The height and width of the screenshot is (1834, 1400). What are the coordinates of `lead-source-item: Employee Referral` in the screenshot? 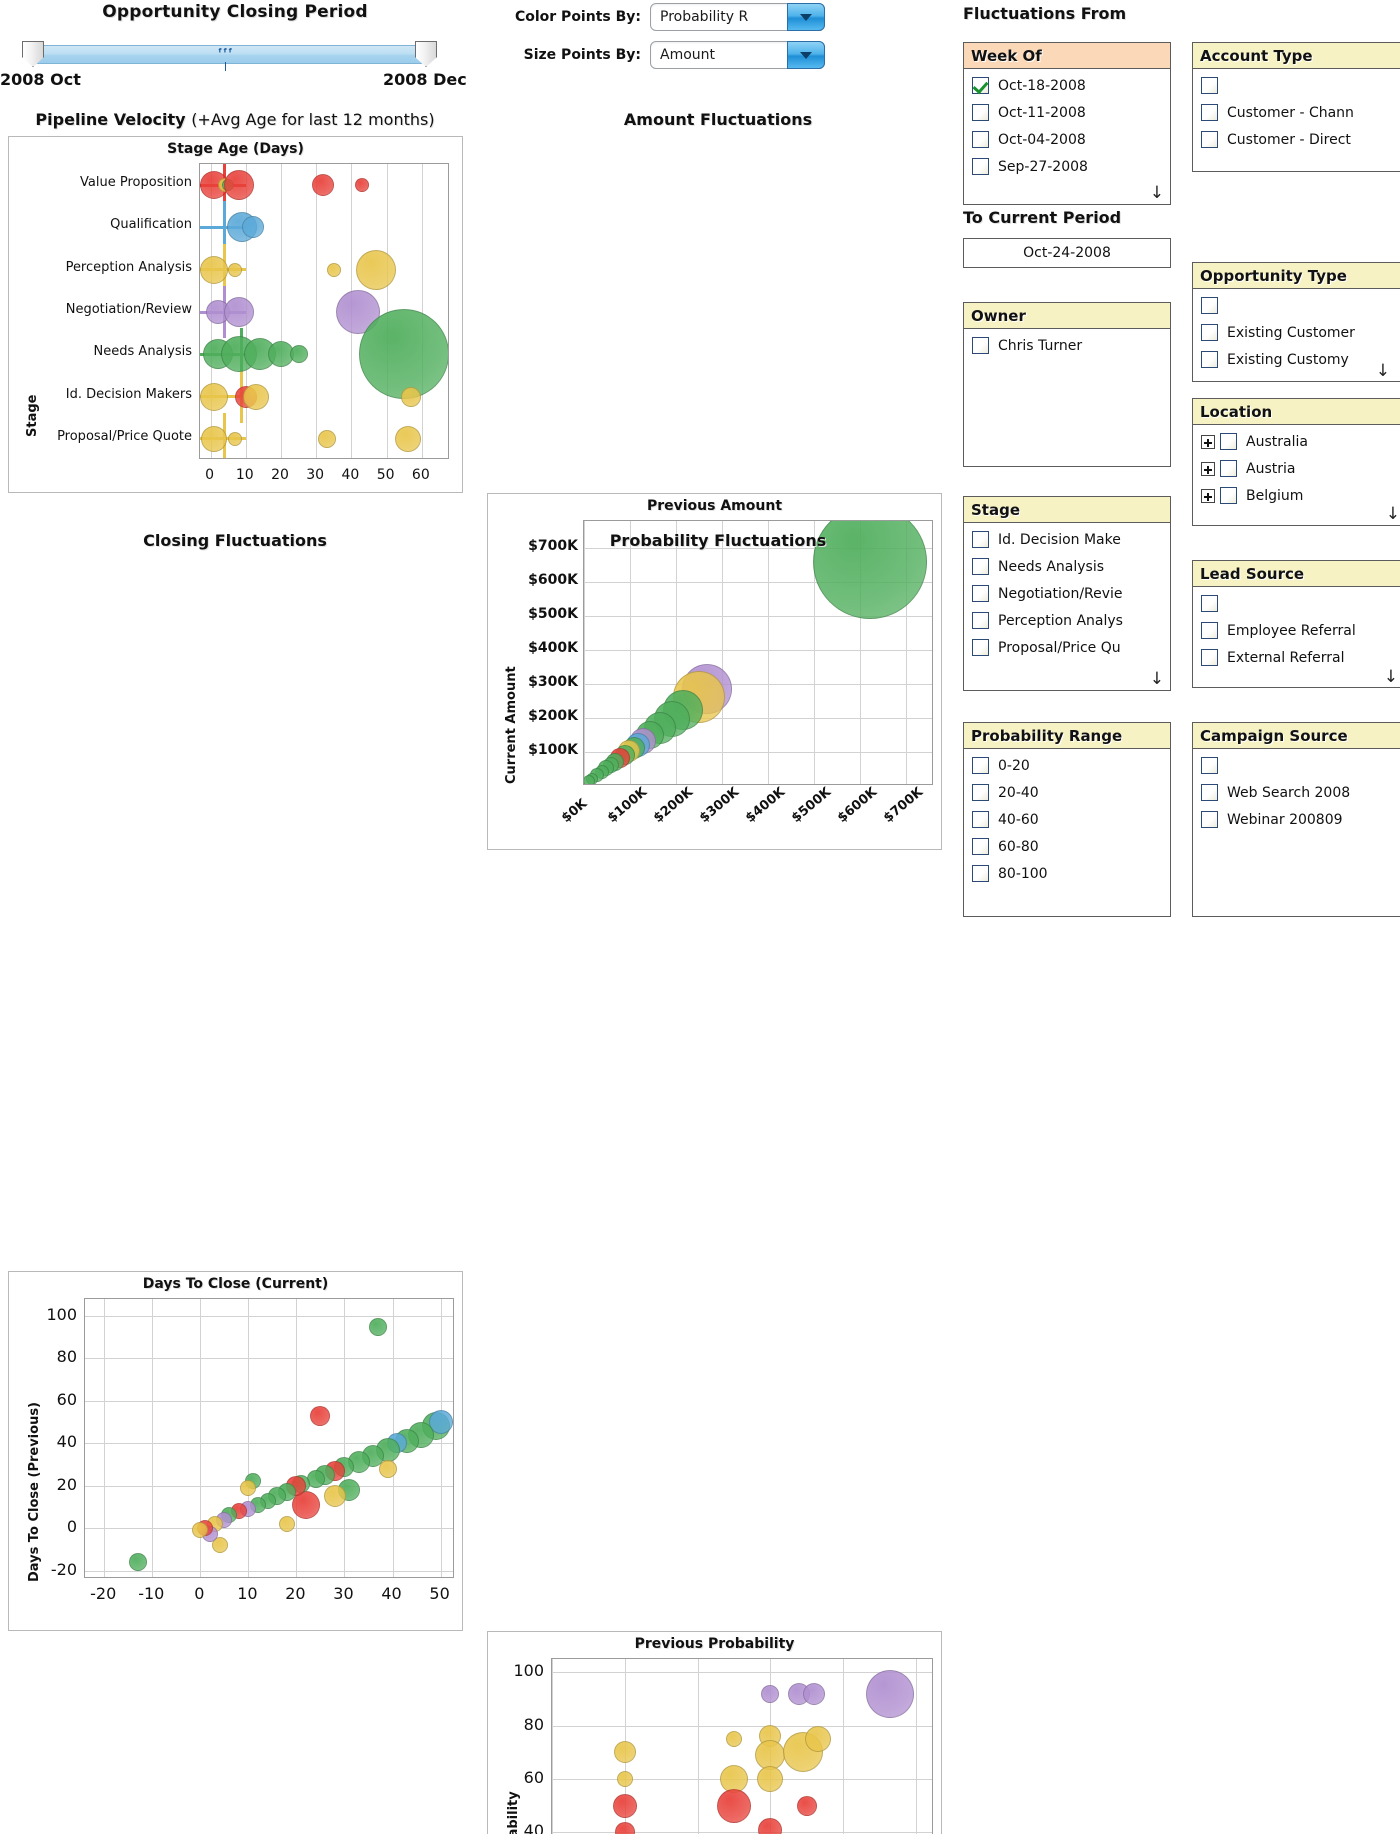 It's located at (1296, 630).